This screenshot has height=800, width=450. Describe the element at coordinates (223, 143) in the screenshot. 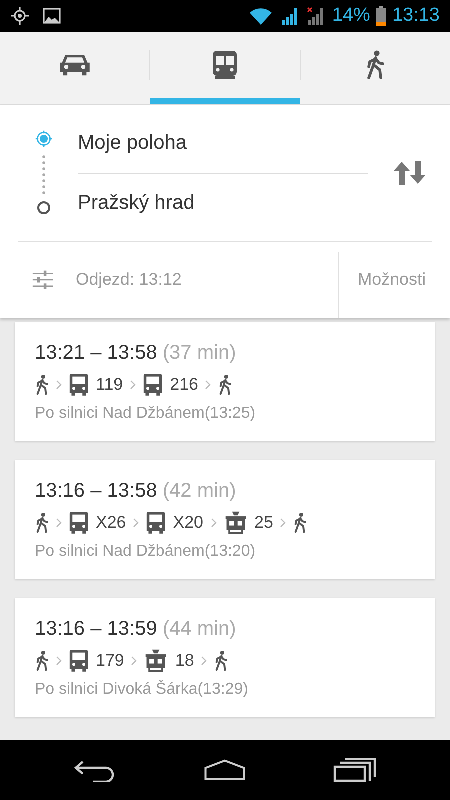

I see `origin-field: Moje poloha` at that location.